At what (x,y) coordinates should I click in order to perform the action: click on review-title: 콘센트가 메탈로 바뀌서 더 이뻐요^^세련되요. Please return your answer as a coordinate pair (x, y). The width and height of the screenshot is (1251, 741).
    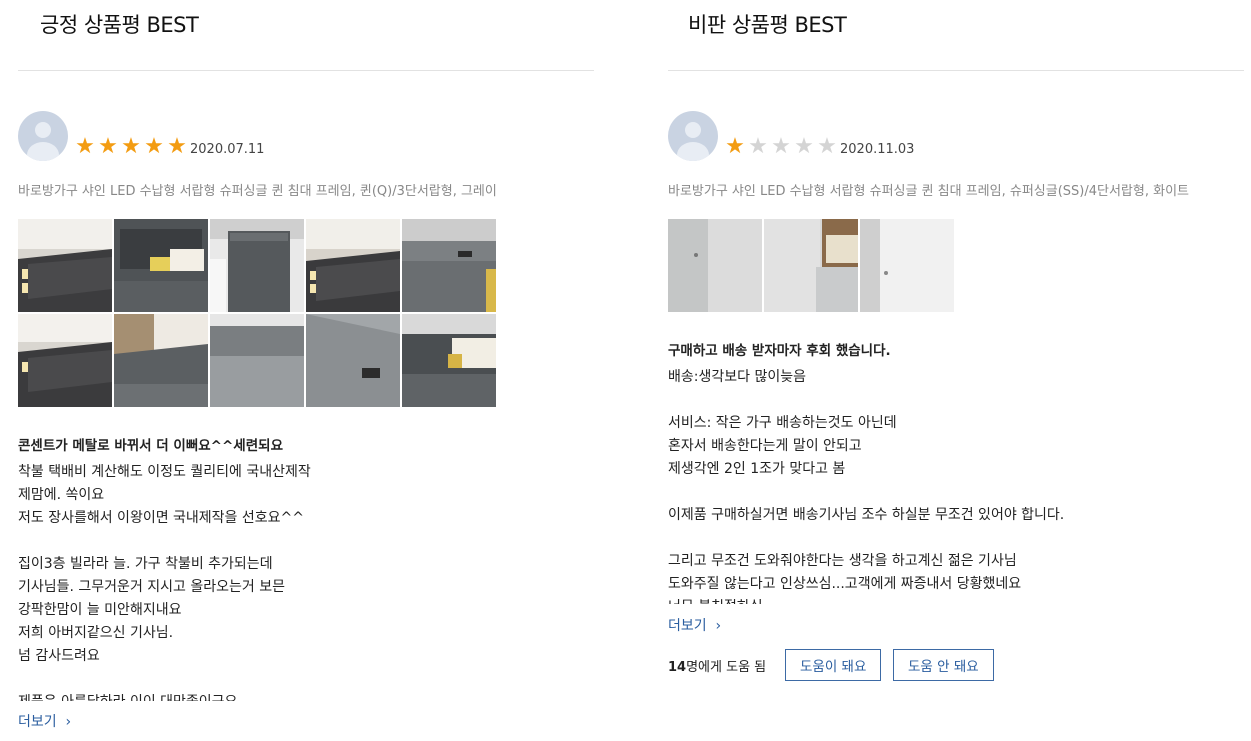
    Looking at the image, I should click on (150, 446).